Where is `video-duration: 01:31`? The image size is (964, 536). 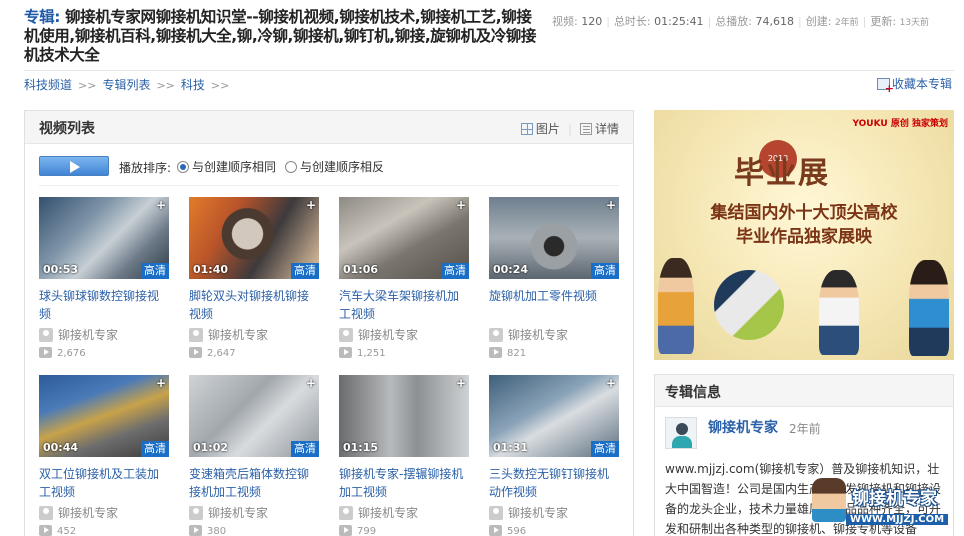
video-duration: 01:31 is located at coordinates (511, 447).